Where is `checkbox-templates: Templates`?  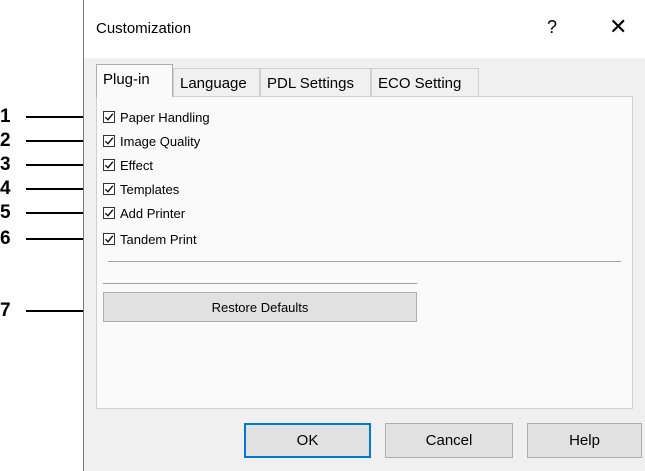 checkbox-templates: Templates is located at coordinates (141, 189).